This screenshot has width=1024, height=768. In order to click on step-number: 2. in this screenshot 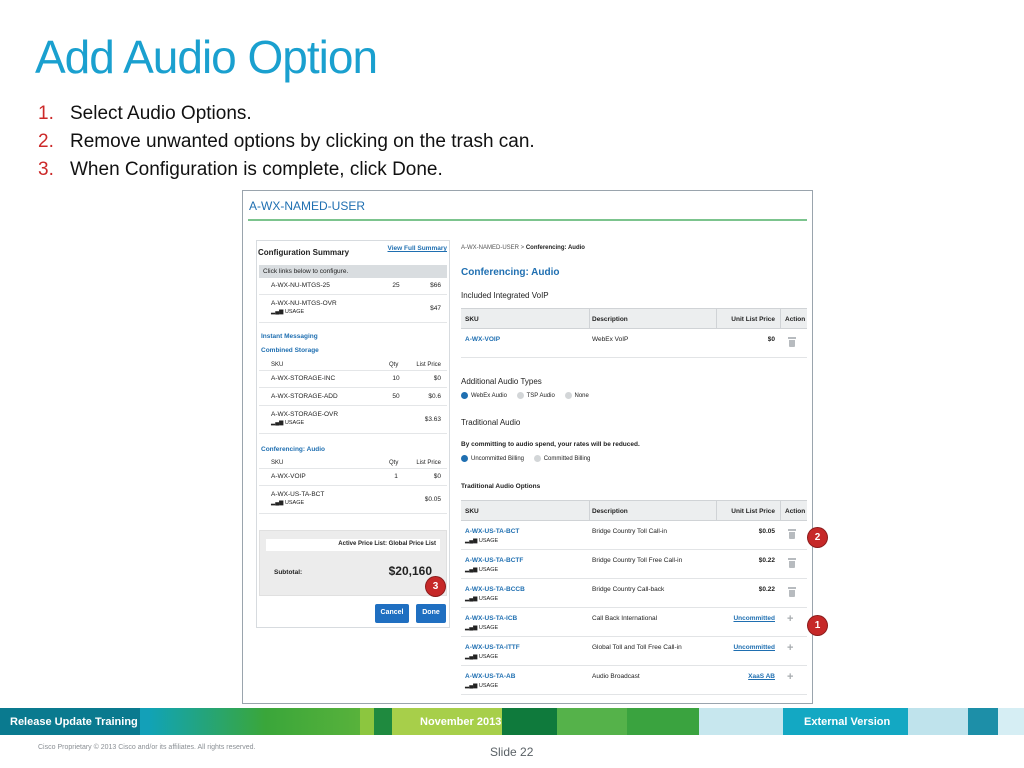, I will do `click(46, 141)`.